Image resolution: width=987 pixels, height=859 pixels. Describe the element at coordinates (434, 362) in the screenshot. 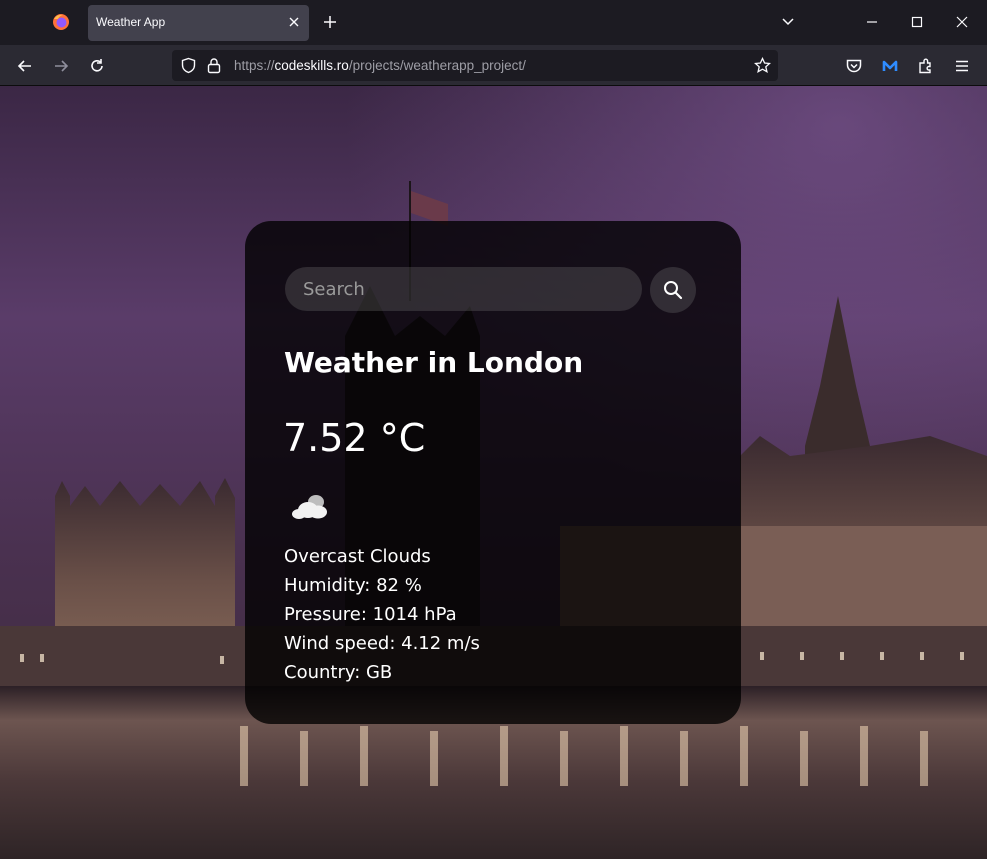

I see `city-title: Weather in London` at that location.